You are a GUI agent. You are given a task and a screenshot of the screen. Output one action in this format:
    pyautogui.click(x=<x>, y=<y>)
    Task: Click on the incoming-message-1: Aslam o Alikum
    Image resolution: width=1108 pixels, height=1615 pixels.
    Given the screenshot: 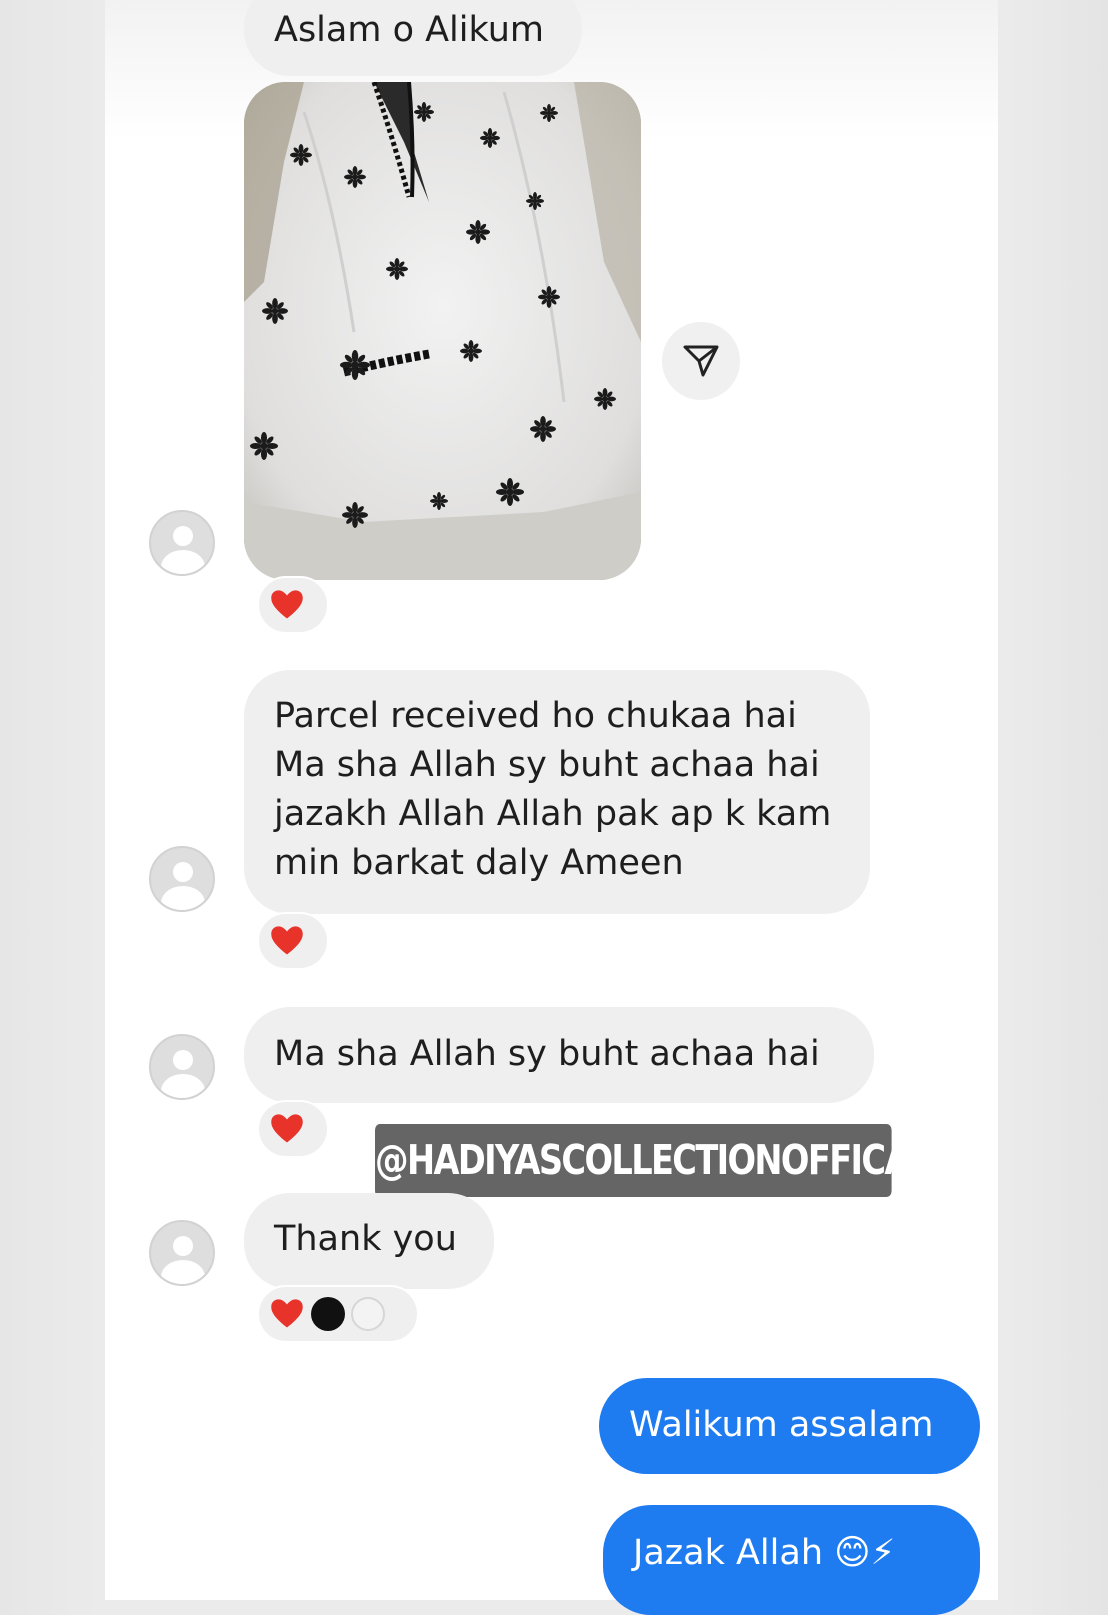 What is the action you would take?
    pyautogui.click(x=413, y=38)
    